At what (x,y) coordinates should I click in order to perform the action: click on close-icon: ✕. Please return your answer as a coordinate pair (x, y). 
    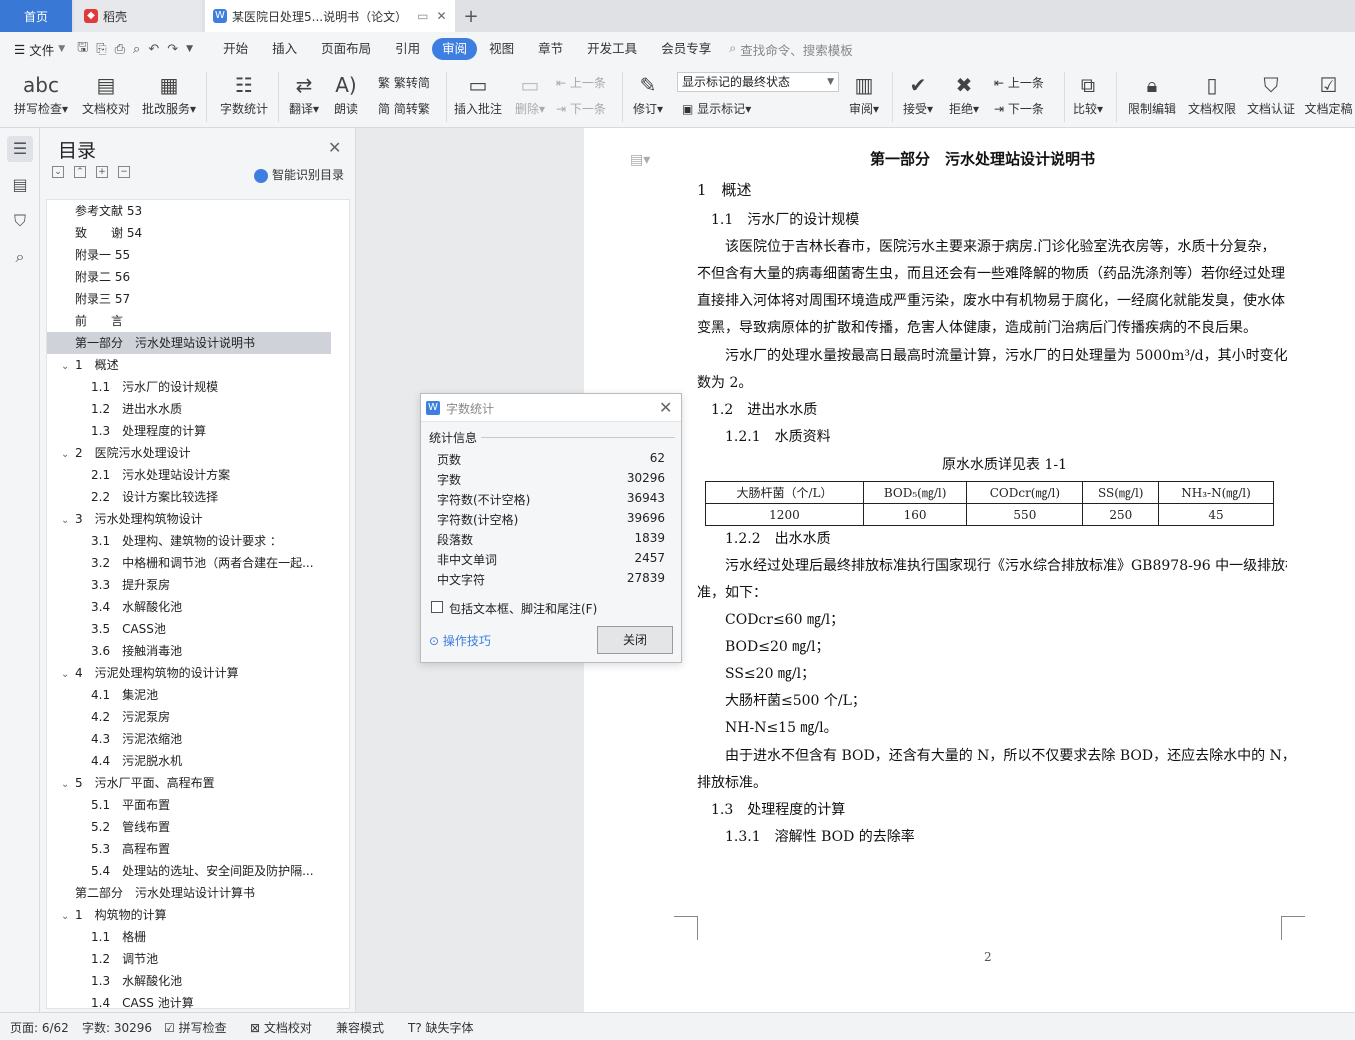
    Looking at the image, I should click on (665, 407).